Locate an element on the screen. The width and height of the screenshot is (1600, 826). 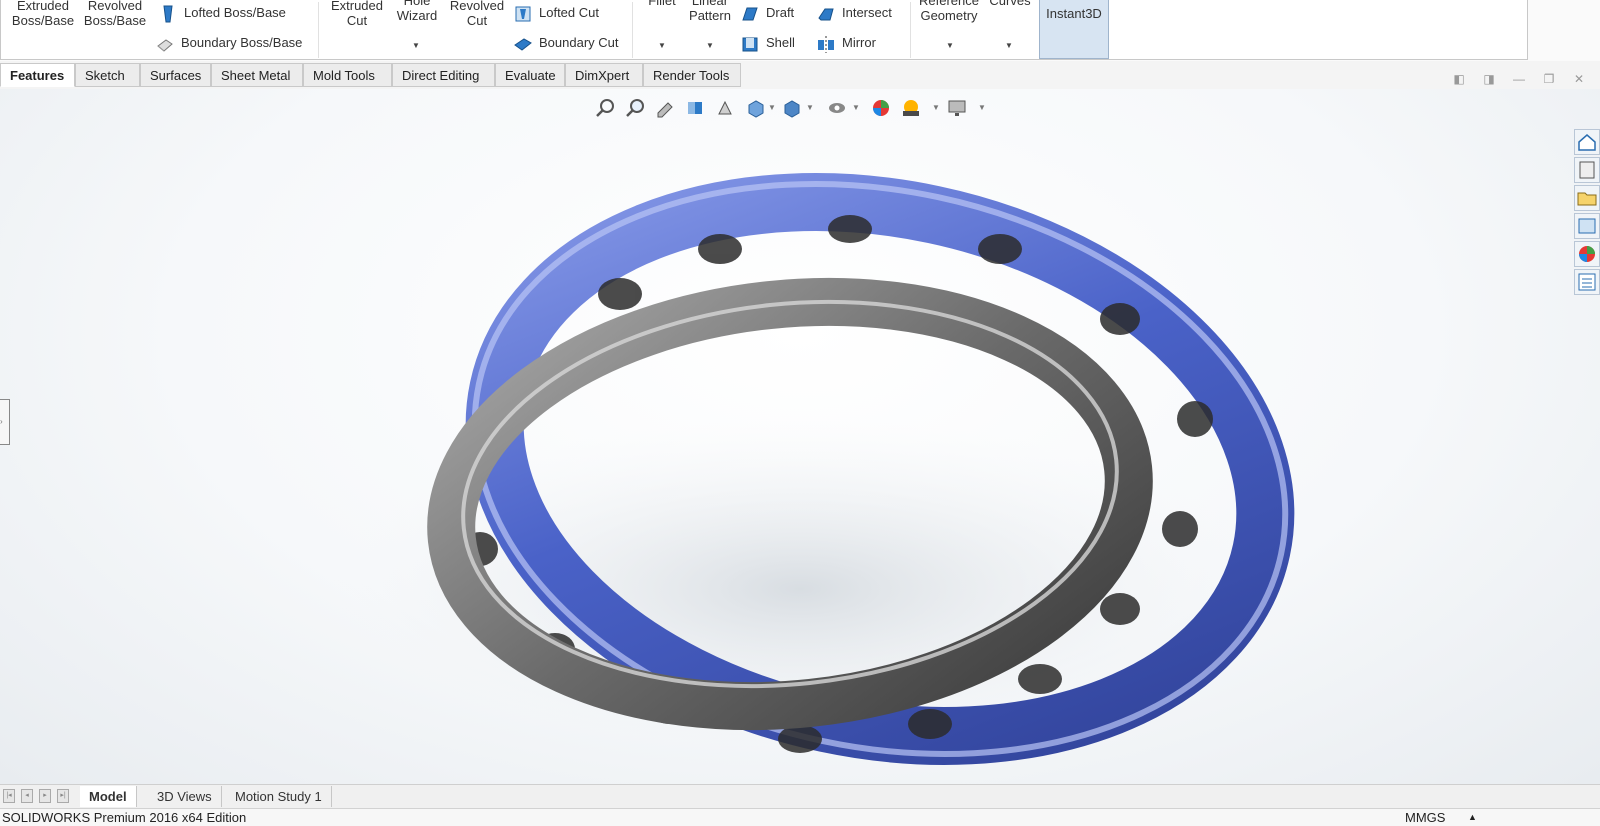
tab-evaluate: Evaluate is located at coordinates (530, 75).